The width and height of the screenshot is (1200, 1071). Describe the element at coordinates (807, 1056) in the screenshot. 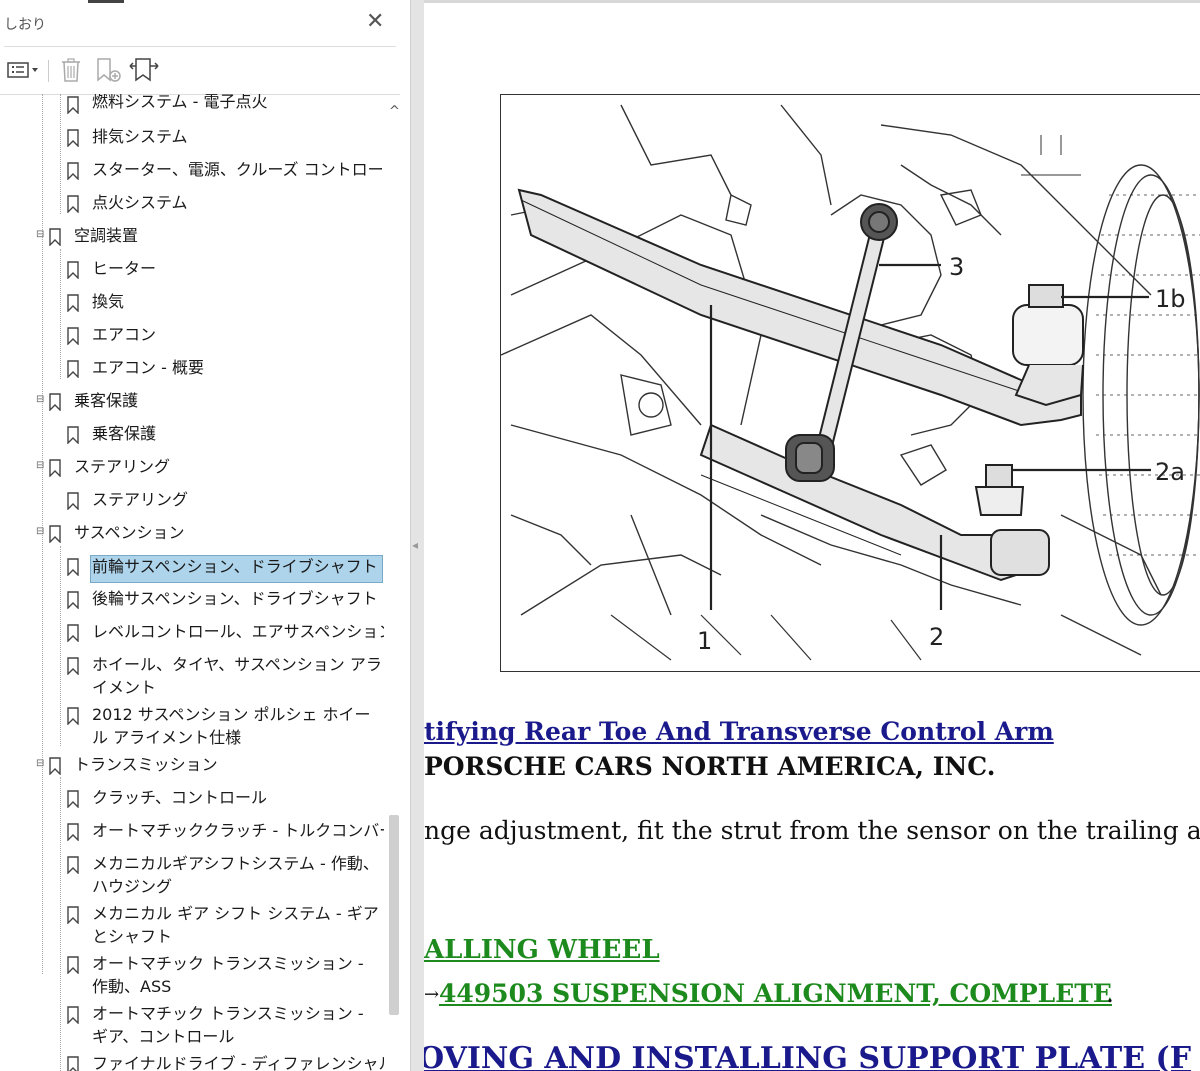

I see `bottom-heading-link: OVING AND INSTALLING SUPPORT PLATE (F` at that location.